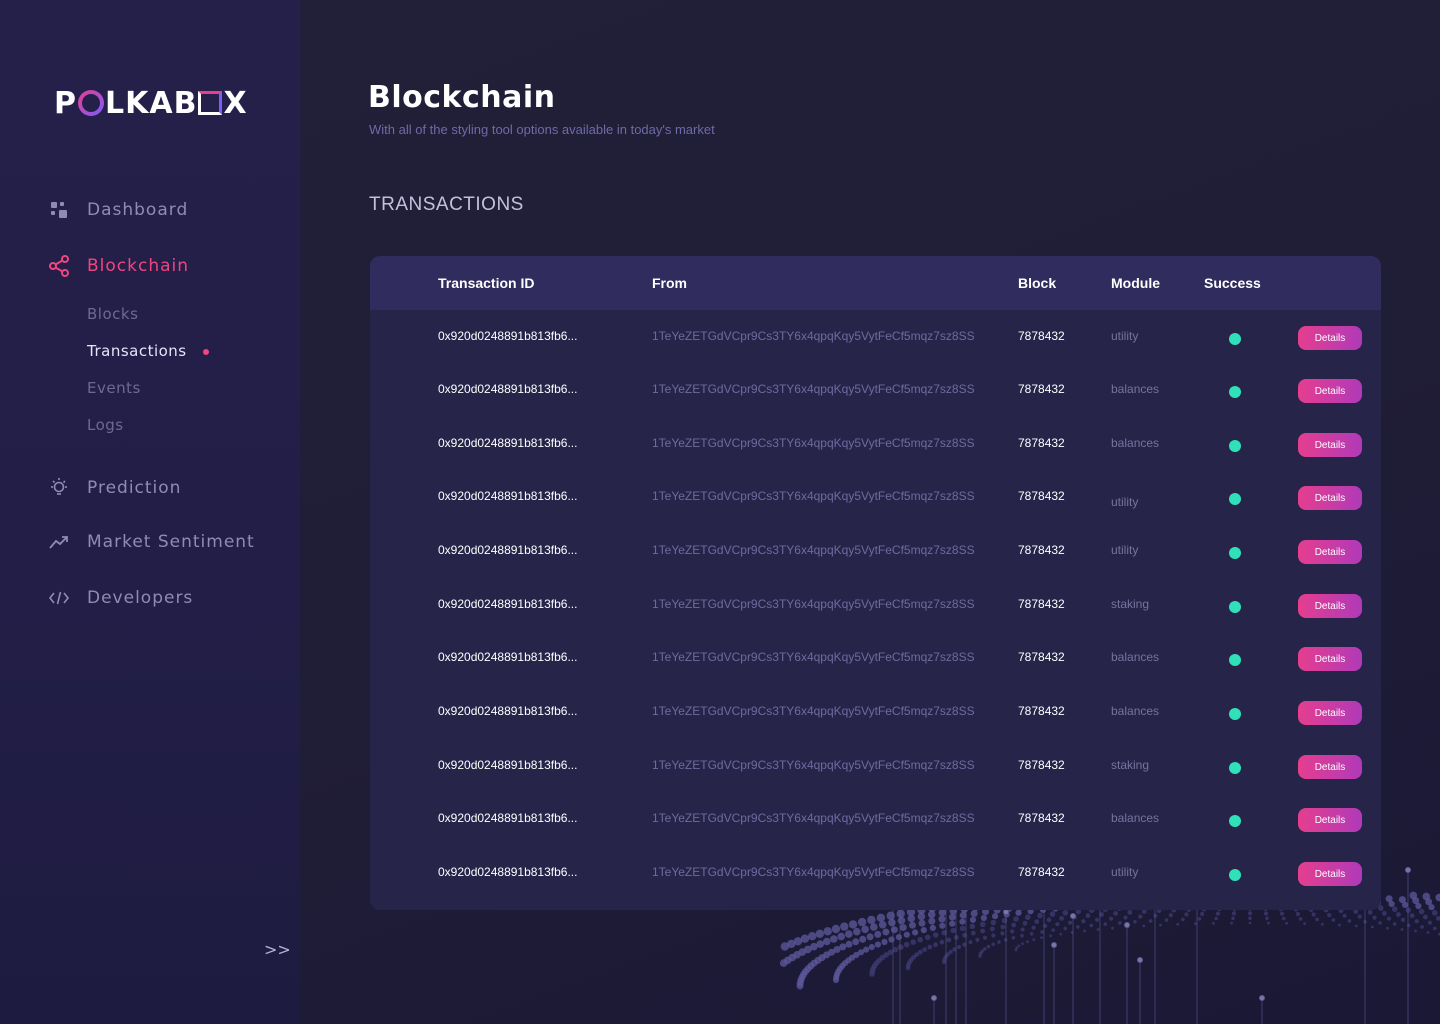 The image size is (1440, 1024). I want to click on trend-up-icon, so click(59, 542).